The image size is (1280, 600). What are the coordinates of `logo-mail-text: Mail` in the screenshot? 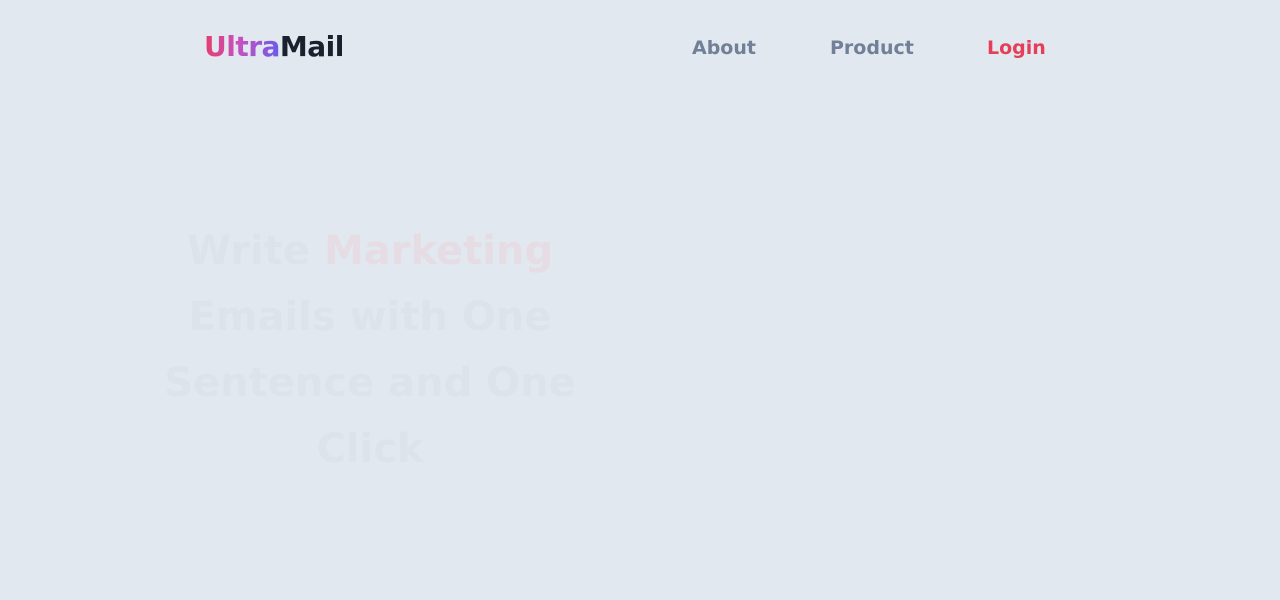 It's located at (311, 46).